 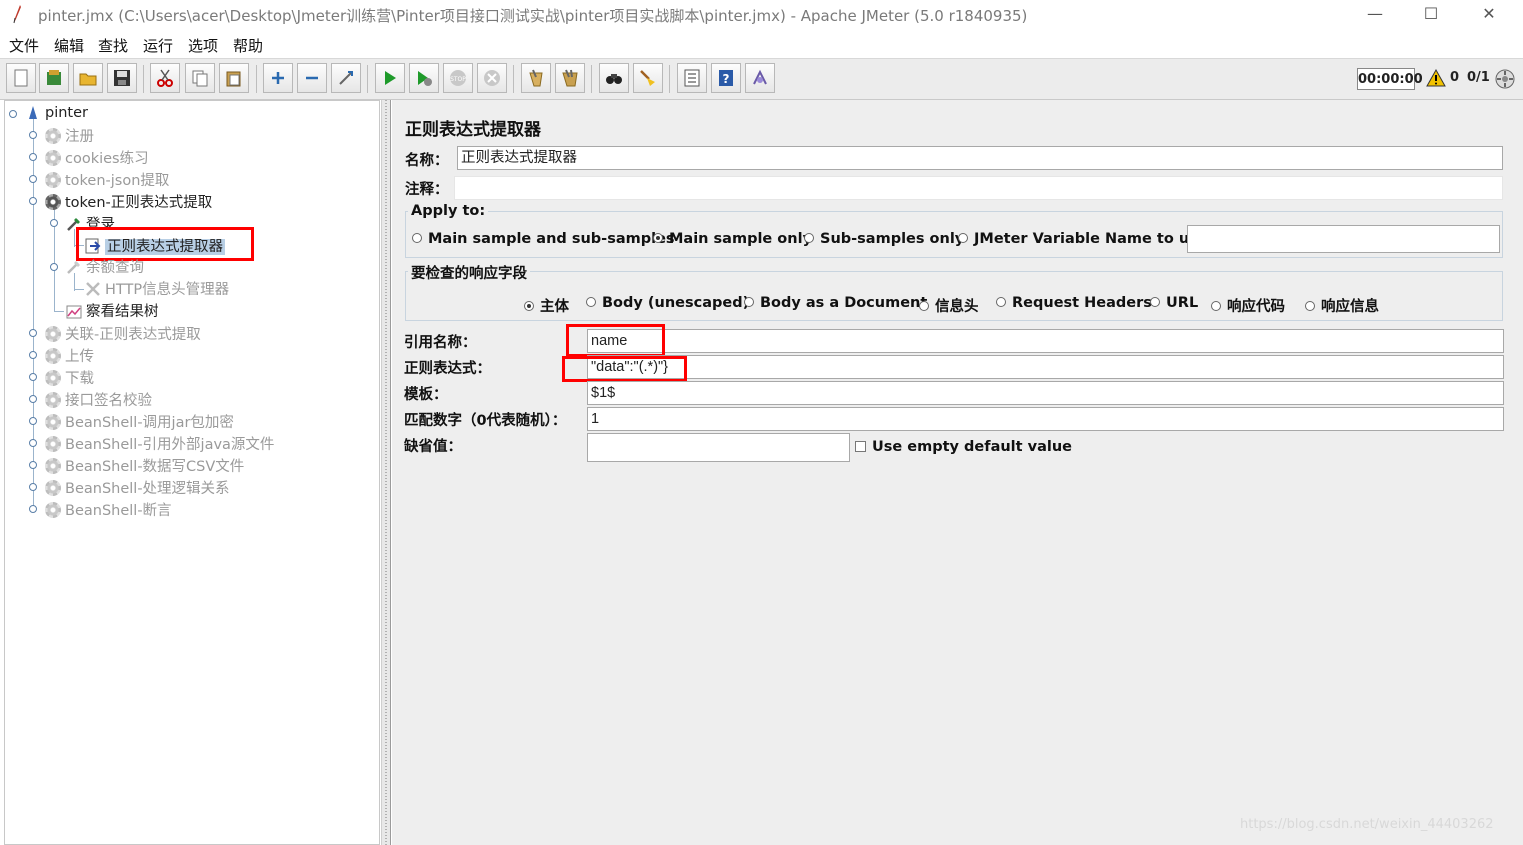 I want to click on tree-node-balance-query: 余额查询, so click(x=105, y=266).